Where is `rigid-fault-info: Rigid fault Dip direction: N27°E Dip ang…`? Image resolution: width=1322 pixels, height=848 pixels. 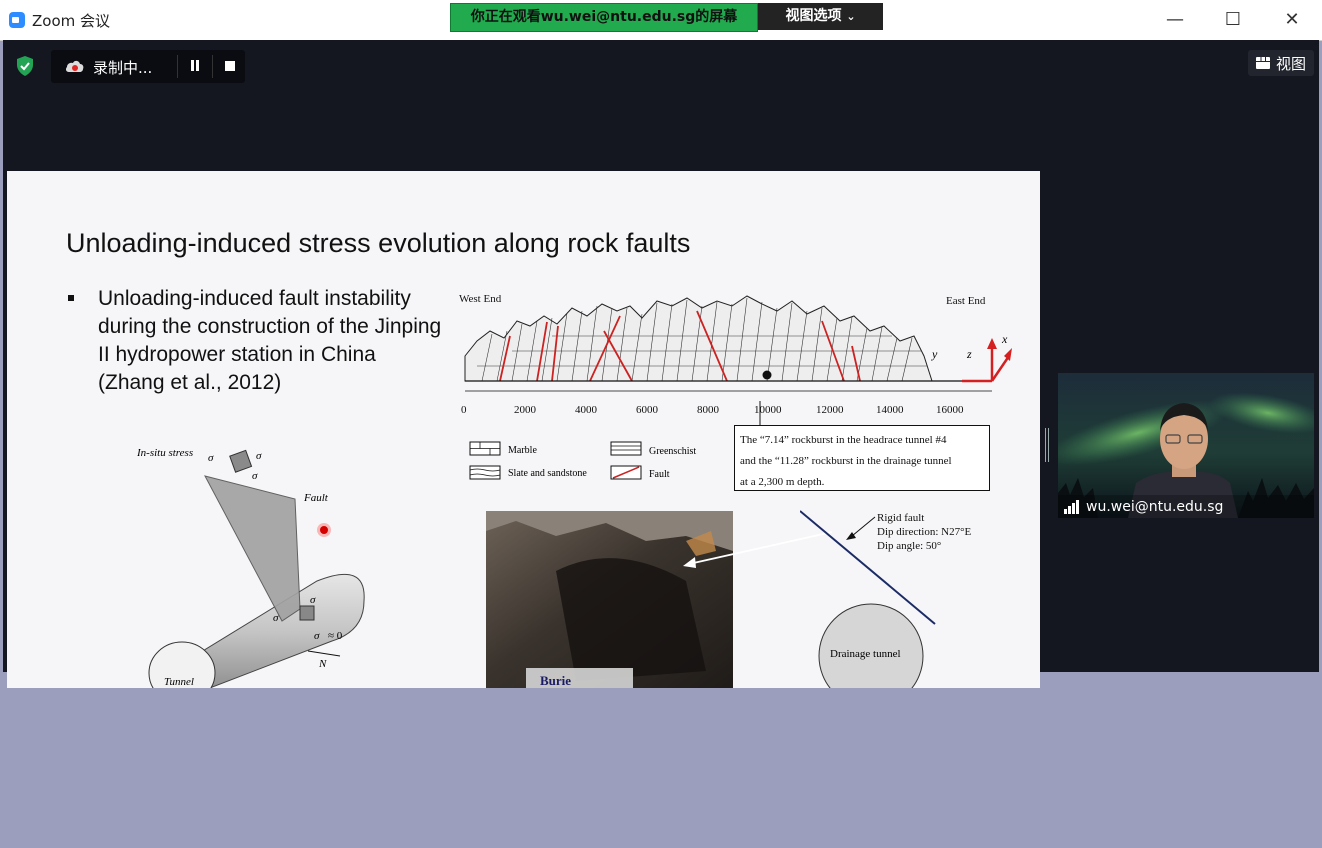 rigid-fault-info: Rigid fault Dip direction: N27°E Dip ang… is located at coordinates (924, 532).